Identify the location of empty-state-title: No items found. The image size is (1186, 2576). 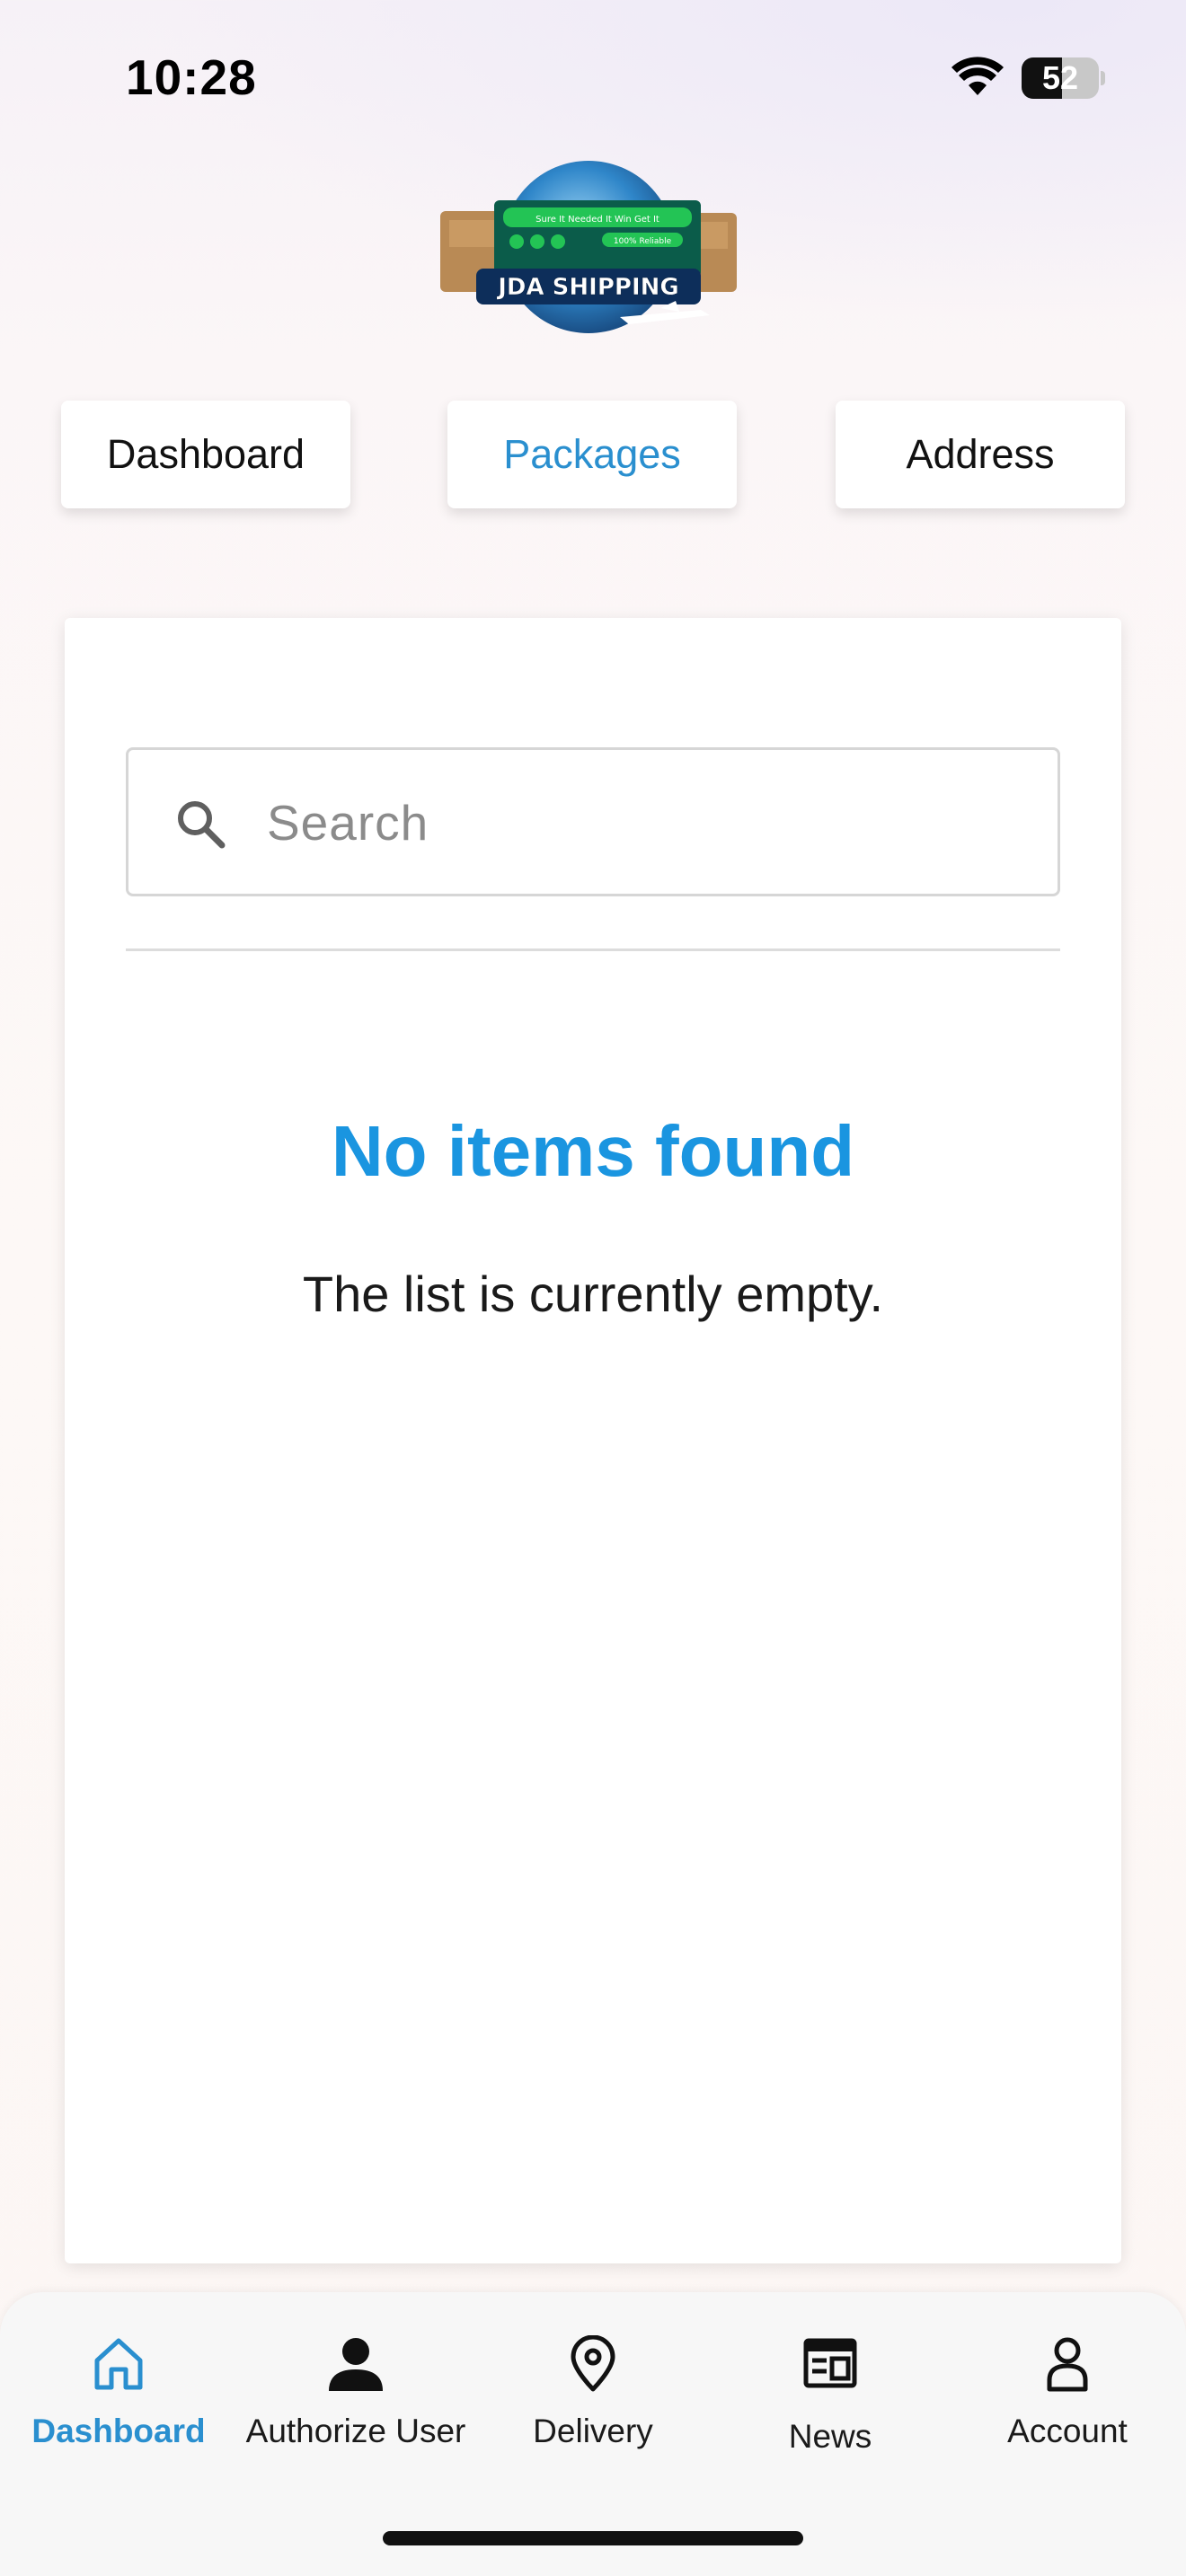
(593, 1151).